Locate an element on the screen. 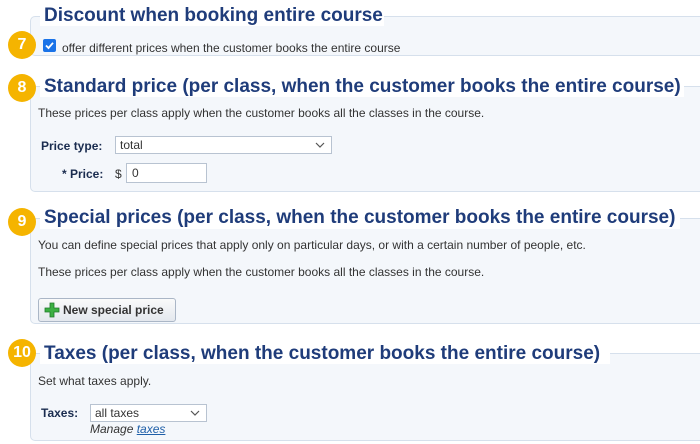 The width and height of the screenshot is (700, 444). discount-heading: Discount when booking entire course is located at coordinates (213, 15).